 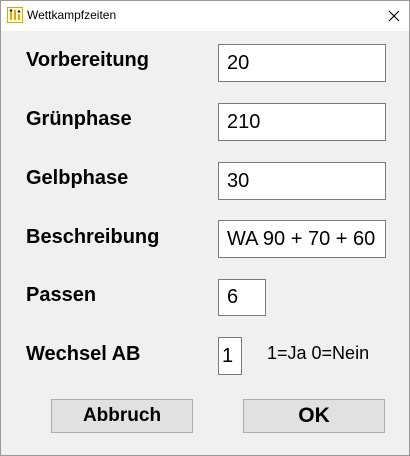 What do you see at coordinates (242, 297) in the screenshot?
I see `passen-input` at bounding box center [242, 297].